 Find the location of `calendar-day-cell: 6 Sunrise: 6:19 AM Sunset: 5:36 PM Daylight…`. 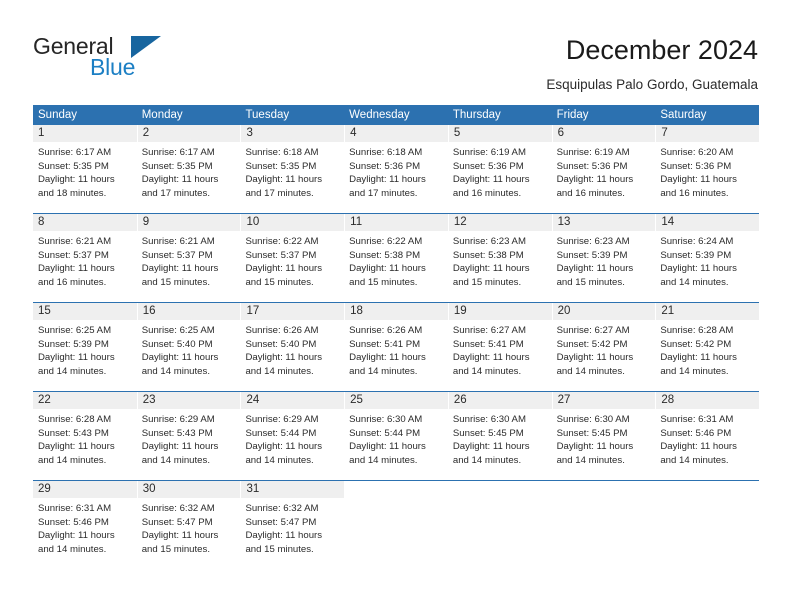

calendar-day-cell: 6 Sunrise: 6:19 AM Sunset: 5:36 PM Daylight… is located at coordinates (603, 169).